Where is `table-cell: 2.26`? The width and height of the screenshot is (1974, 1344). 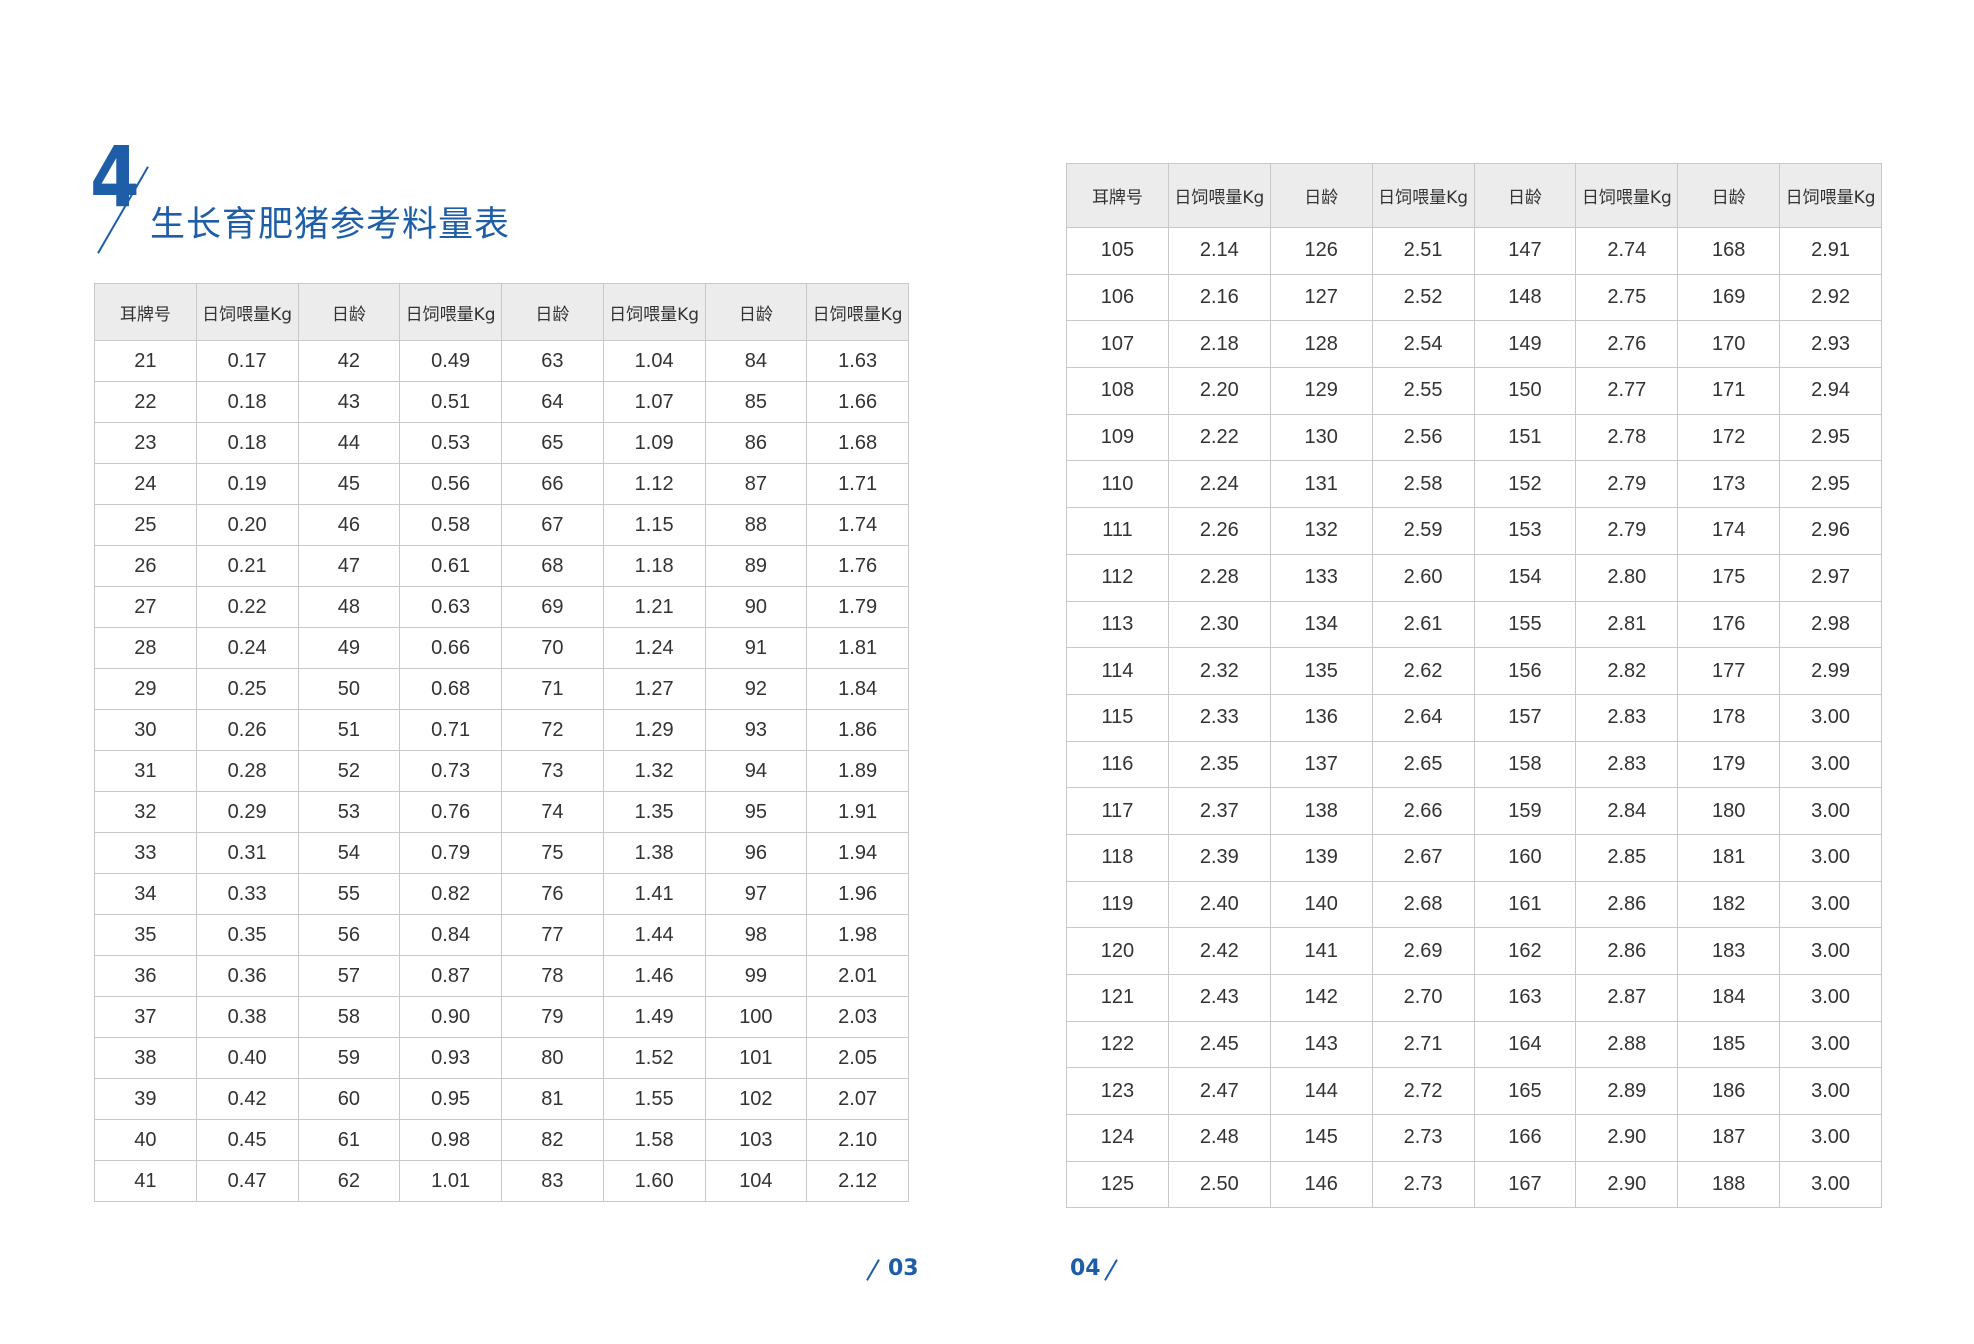
table-cell: 2.26 is located at coordinates (1219, 531).